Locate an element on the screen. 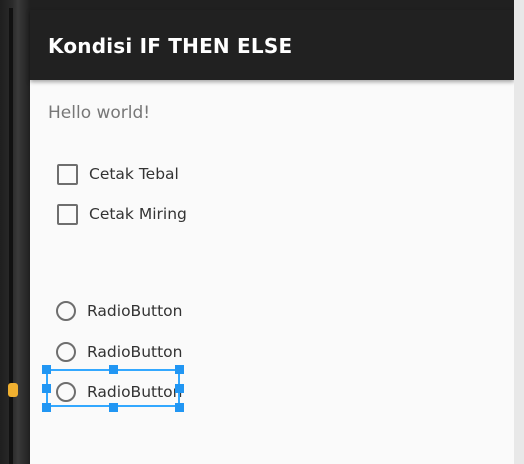  checkbox-label: Cetak Tebal is located at coordinates (134, 174).